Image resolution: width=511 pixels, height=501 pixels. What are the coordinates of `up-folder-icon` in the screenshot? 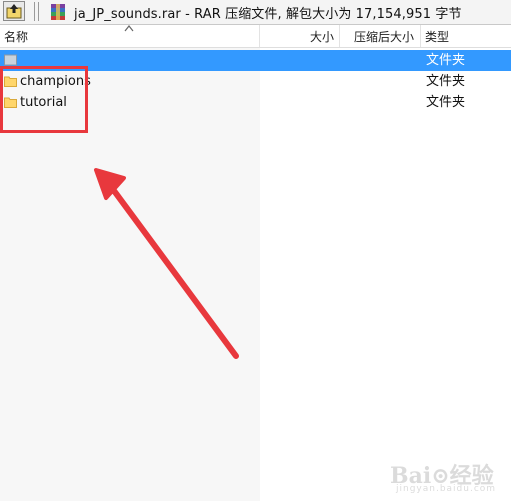 It's located at (14, 11).